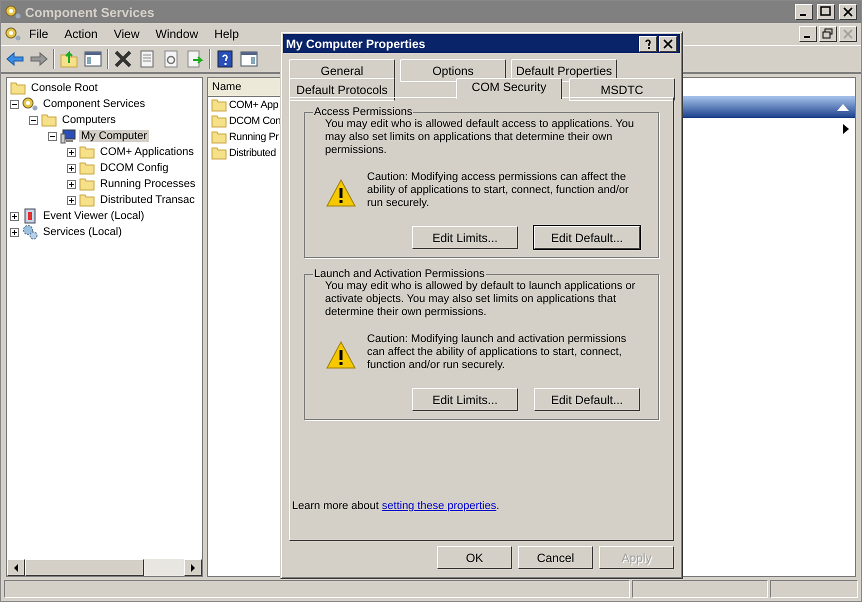  I want to click on computer-icon, so click(68, 136).